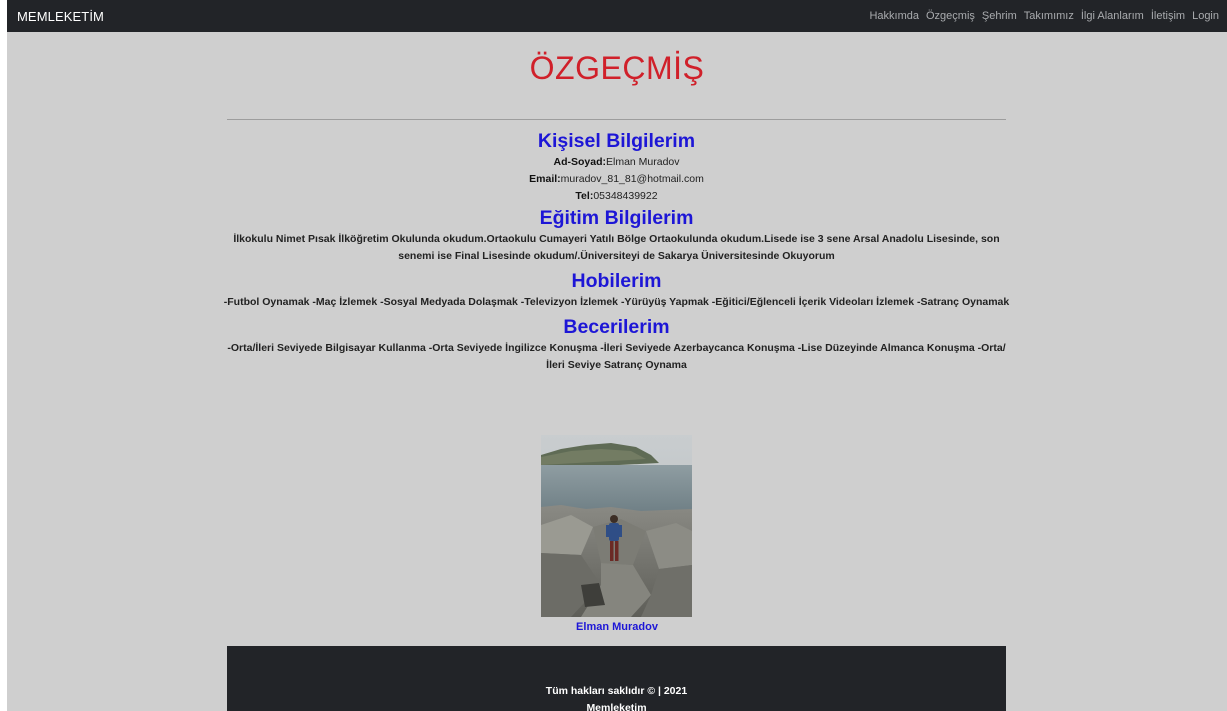 This screenshot has width=1227, height=711. I want to click on nav-link-ilgi-alanlarim: İlgi Alanlarım, so click(1112, 16).